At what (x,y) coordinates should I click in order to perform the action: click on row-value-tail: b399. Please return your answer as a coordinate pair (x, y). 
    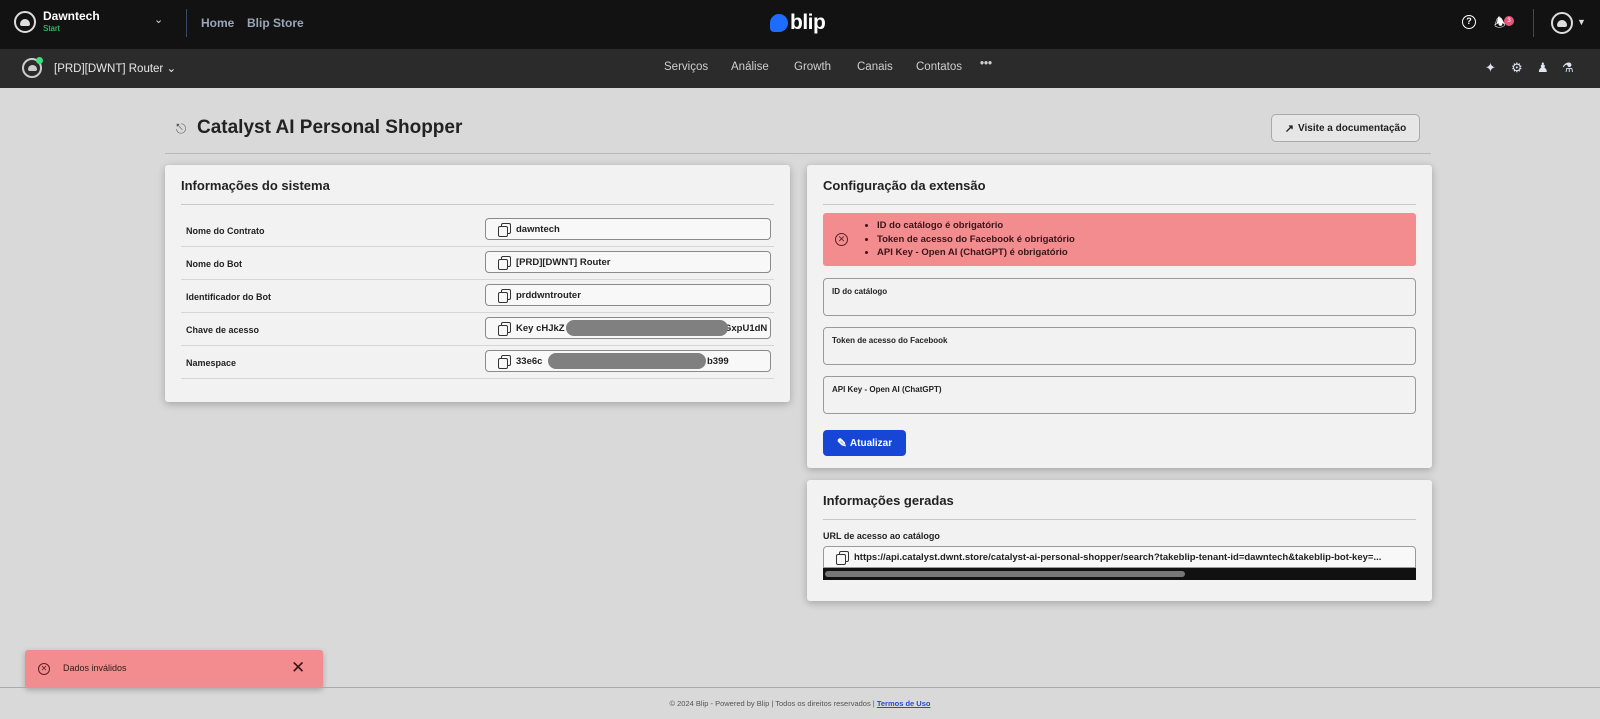
    Looking at the image, I should click on (718, 361).